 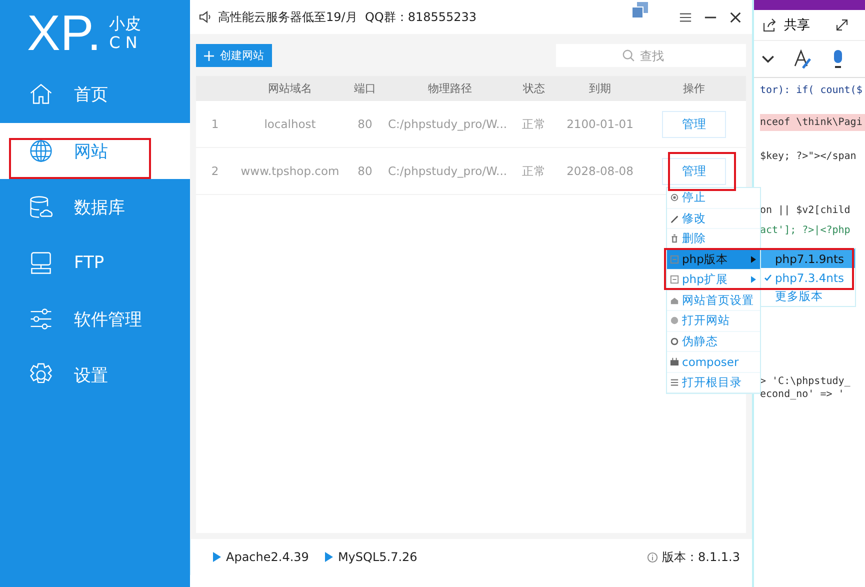 What do you see at coordinates (640, 10) in the screenshot?
I see `stacked-squares-icon` at bounding box center [640, 10].